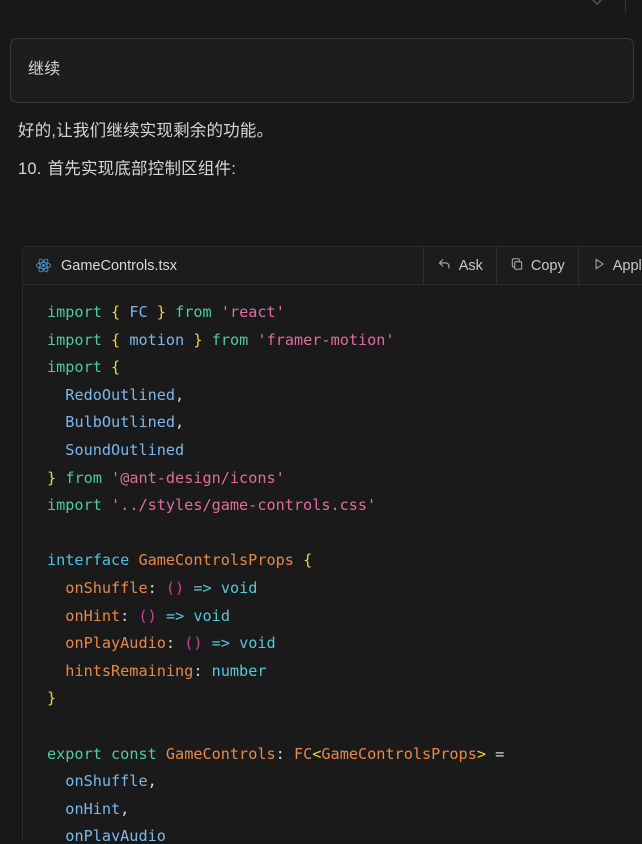 This screenshot has height=844, width=642. I want to click on code-block-header: GameControls.tsx Ask Copy Appl, so click(332, 266).